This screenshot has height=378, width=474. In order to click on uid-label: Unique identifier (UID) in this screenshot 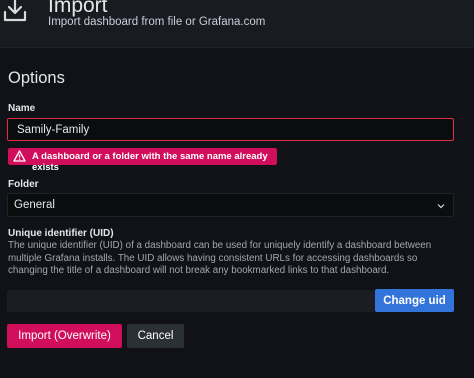, I will do `click(61, 233)`.